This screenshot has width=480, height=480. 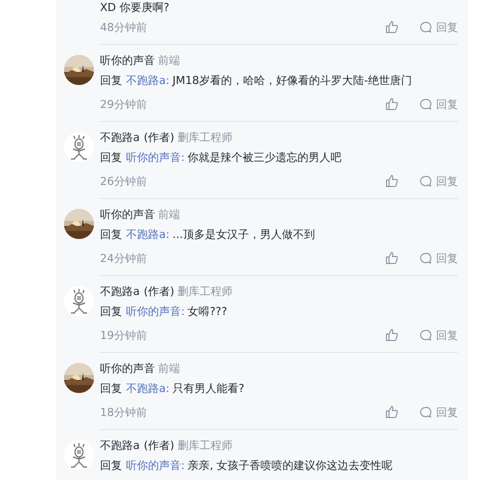 I want to click on comment-text: 只有男人能看?, so click(x=208, y=388).